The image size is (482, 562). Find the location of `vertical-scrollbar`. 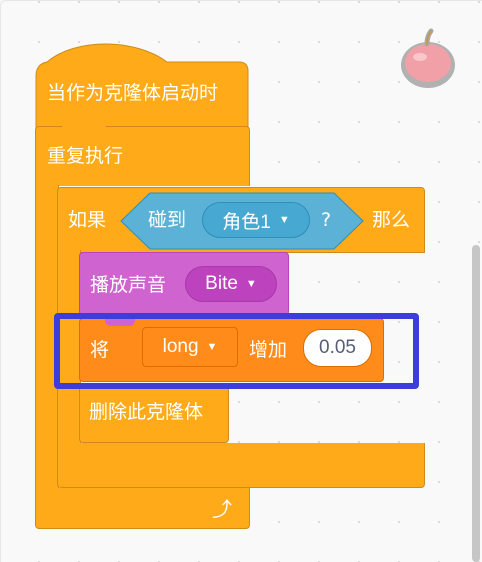

vertical-scrollbar is located at coordinates (476, 403).